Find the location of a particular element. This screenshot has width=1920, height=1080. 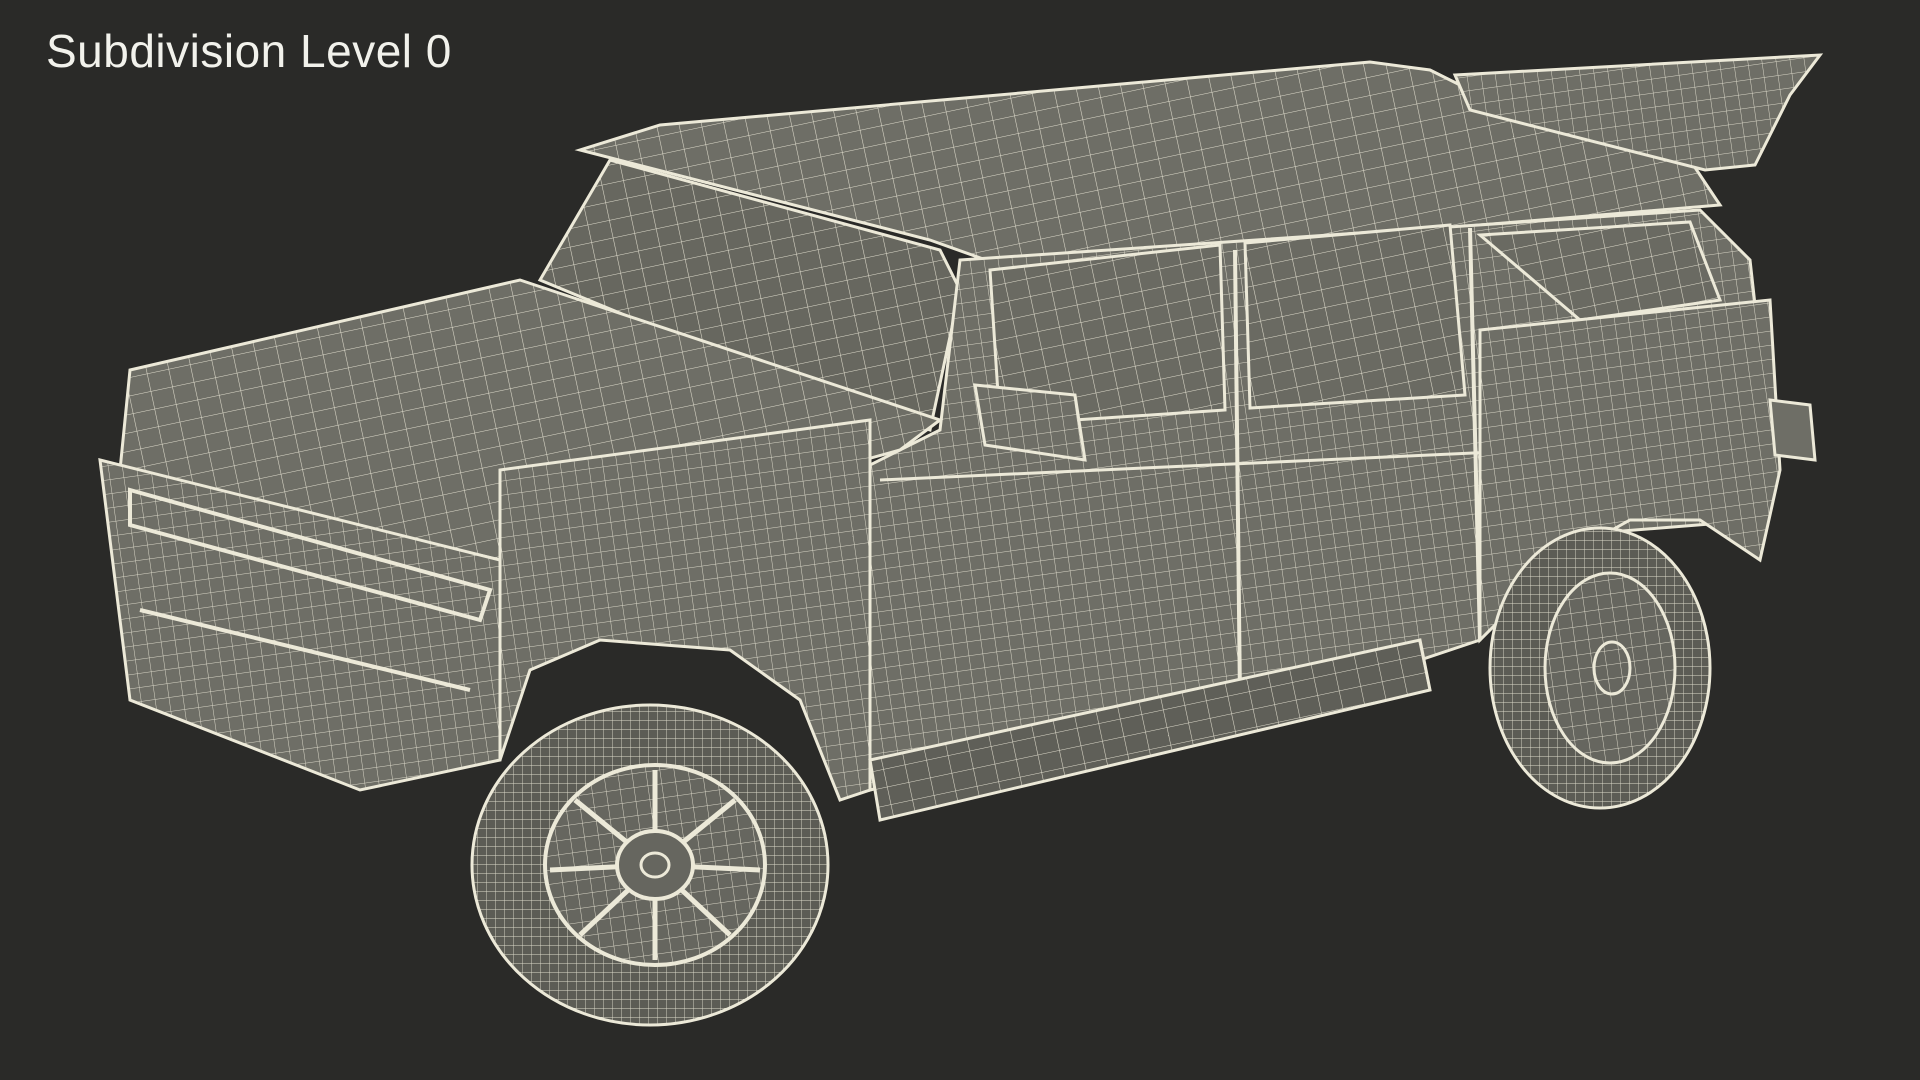

rear-wheel is located at coordinates (1600, 668).